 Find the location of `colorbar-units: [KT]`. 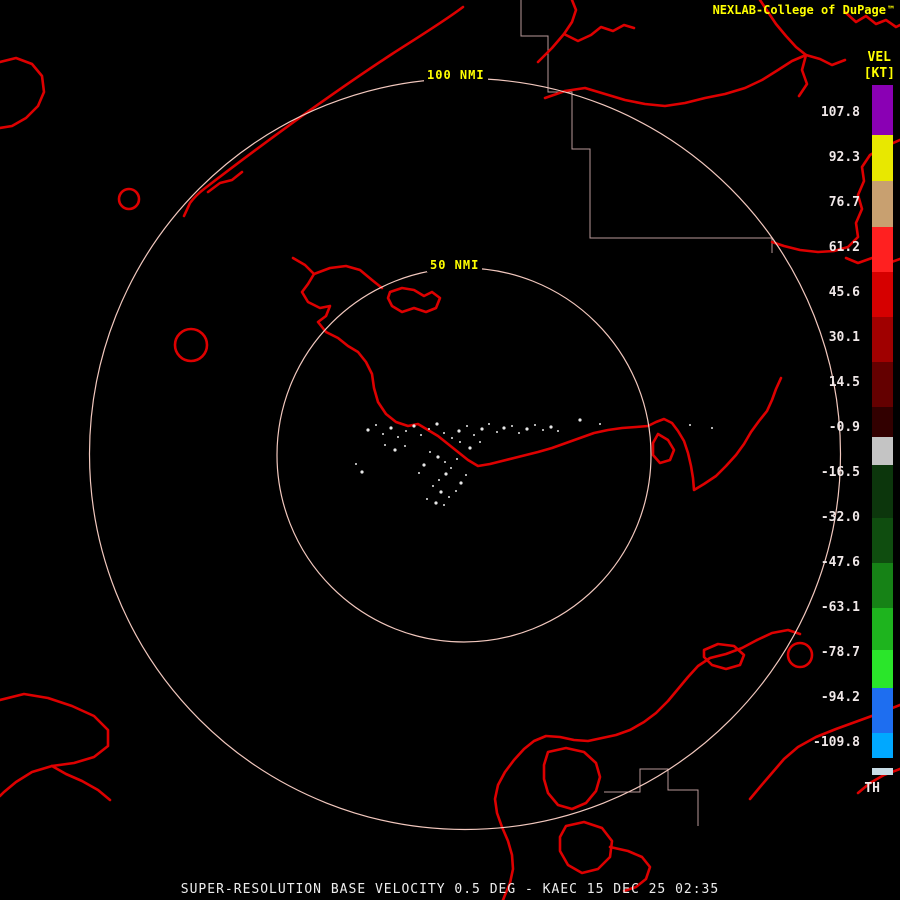

colorbar-units: [KT] is located at coordinates (879, 73).